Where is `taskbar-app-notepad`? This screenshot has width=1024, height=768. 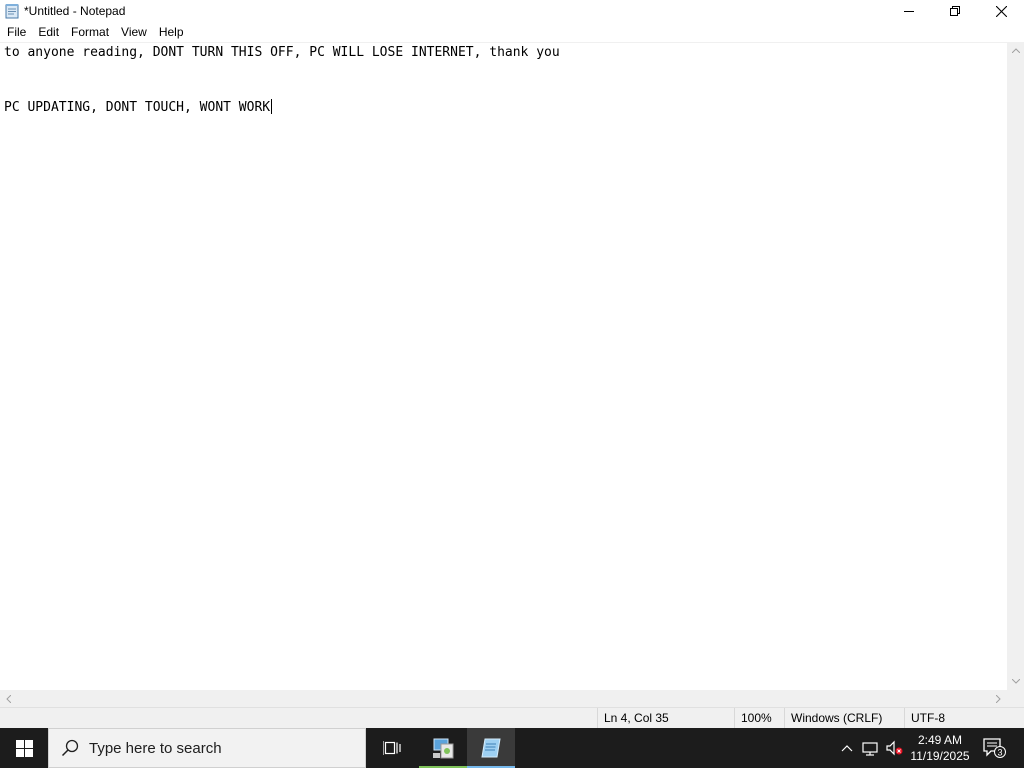 taskbar-app-notepad is located at coordinates (491, 748).